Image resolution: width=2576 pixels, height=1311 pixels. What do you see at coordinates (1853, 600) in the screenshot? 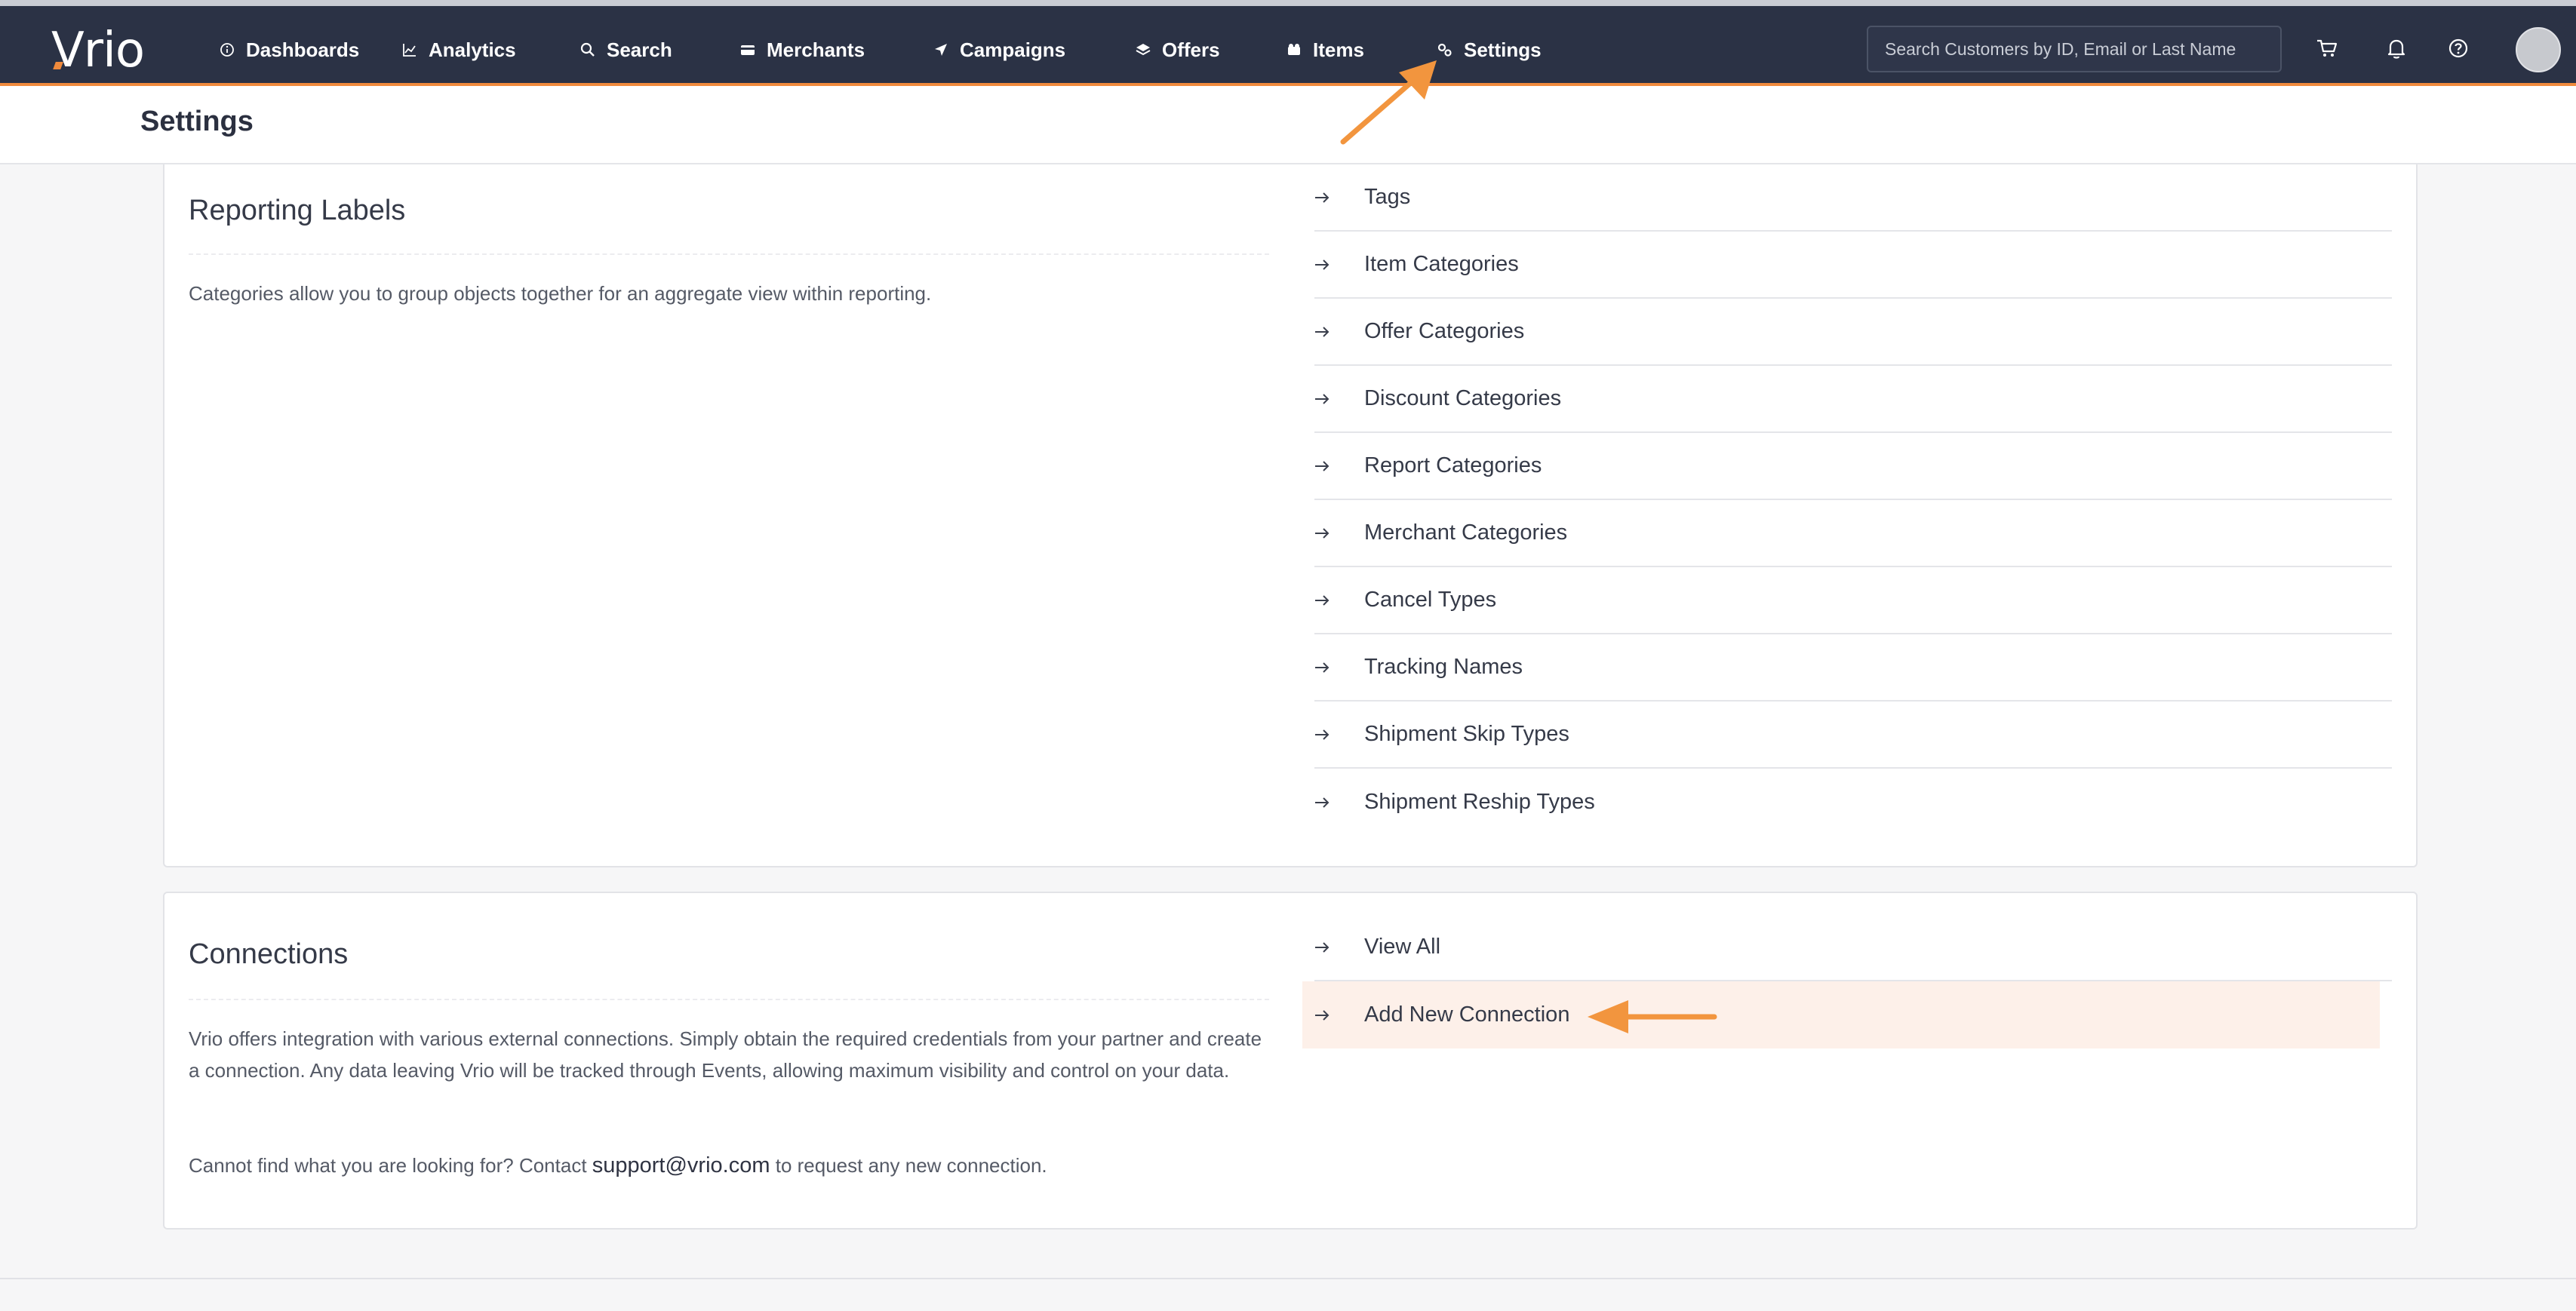
I see `link-cancel-types: Cancel Types` at bounding box center [1853, 600].